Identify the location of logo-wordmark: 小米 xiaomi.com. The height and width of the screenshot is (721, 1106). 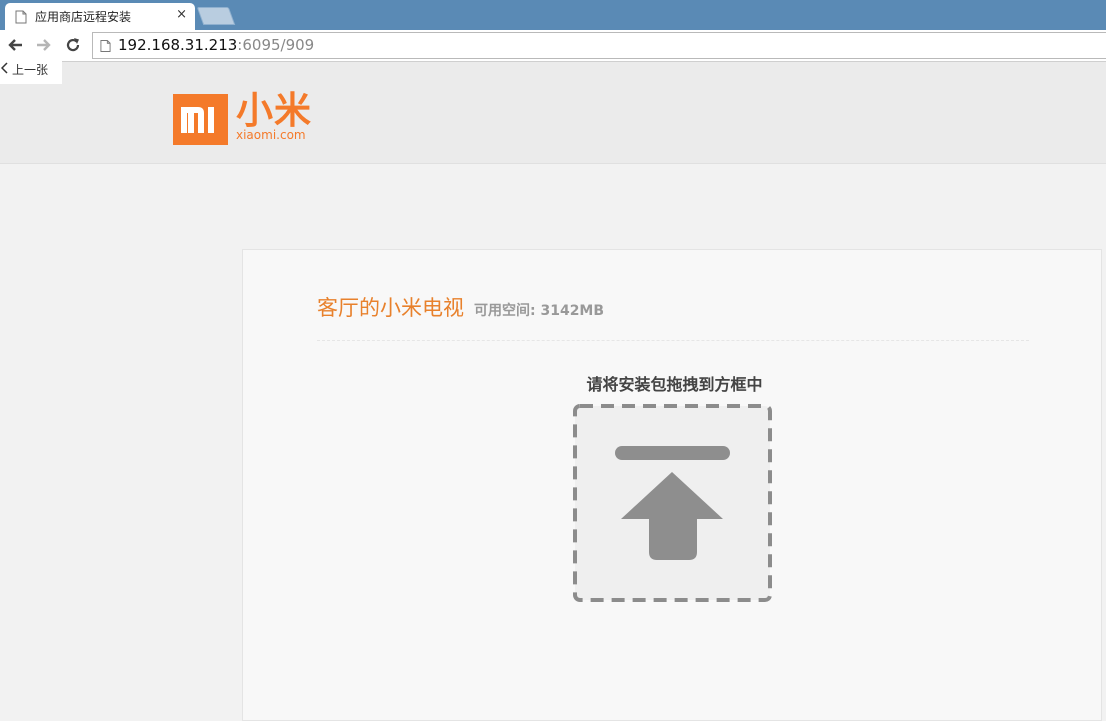
(274, 115).